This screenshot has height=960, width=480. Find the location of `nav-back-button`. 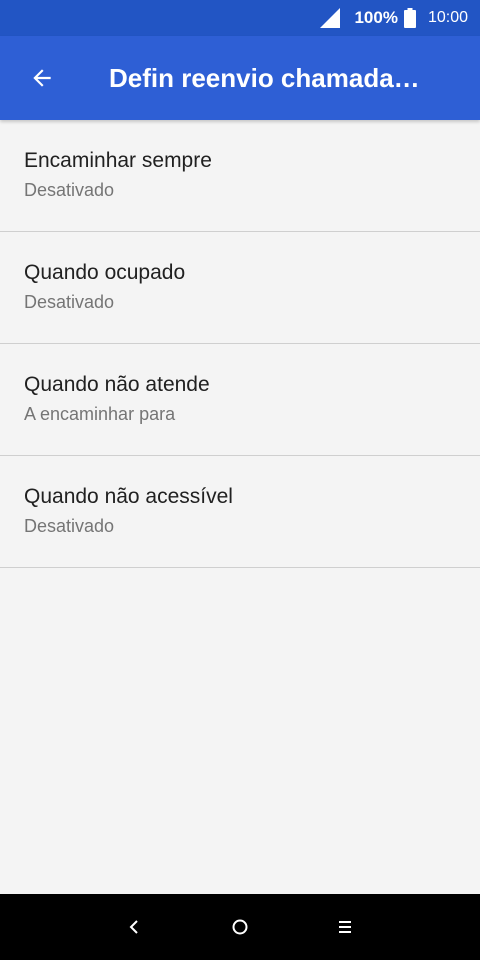

nav-back-button is located at coordinates (134, 927).